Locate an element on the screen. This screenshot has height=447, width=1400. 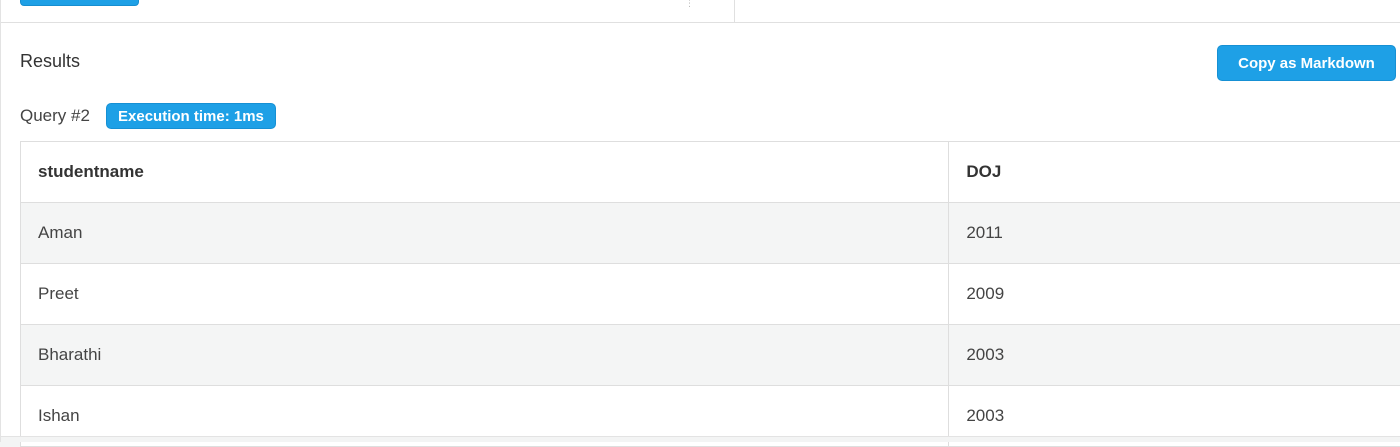
run-button is located at coordinates (79, 3).